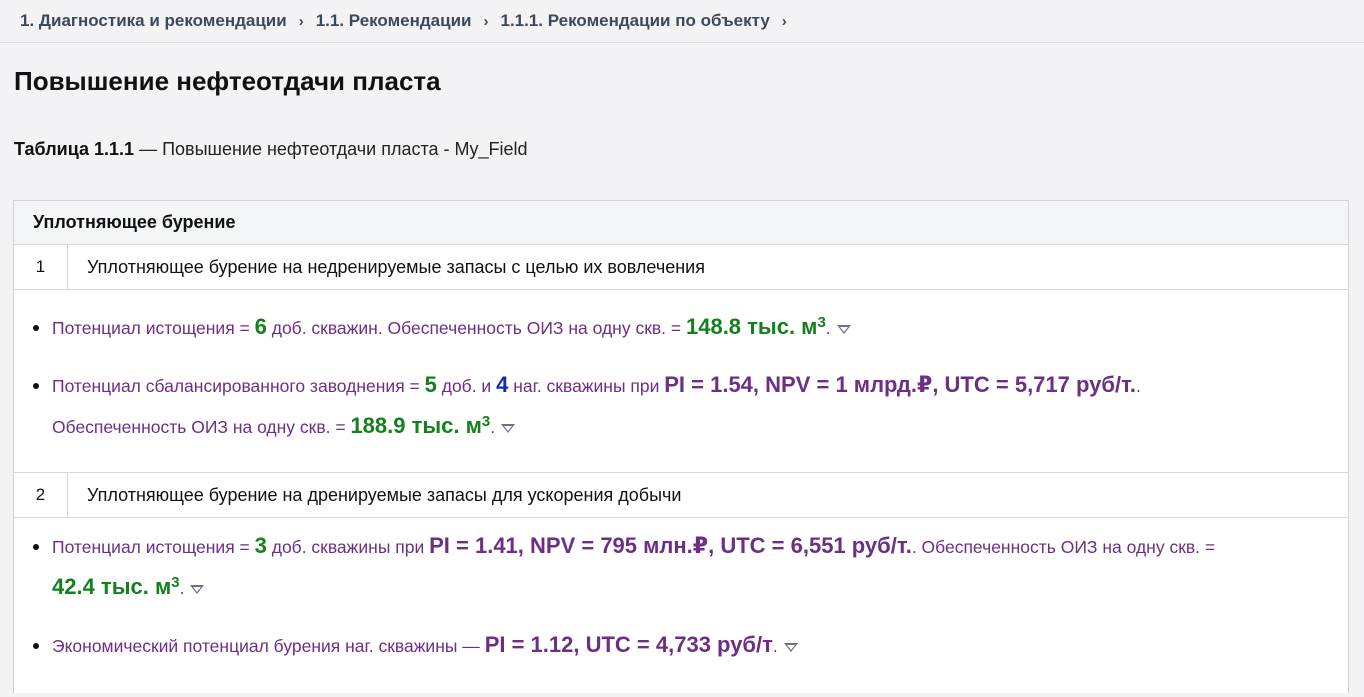  What do you see at coordinates (682, 42) in the screenshot?
I see `breadcrumb-divider` at bounding box center [682, 42].